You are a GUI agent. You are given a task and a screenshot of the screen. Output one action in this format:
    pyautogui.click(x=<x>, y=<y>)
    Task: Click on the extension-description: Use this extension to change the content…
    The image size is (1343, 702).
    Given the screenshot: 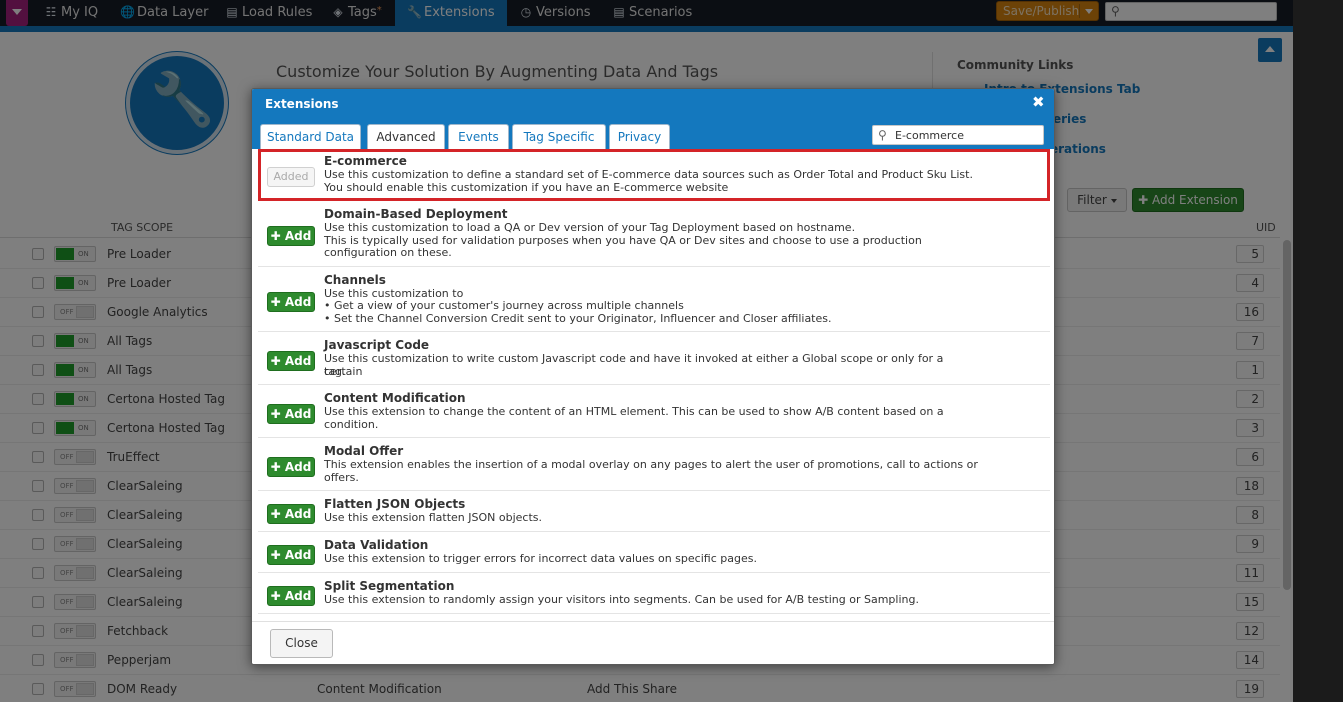 What is the action you would take?
    pyautogui.click(x=634, y=411)
    